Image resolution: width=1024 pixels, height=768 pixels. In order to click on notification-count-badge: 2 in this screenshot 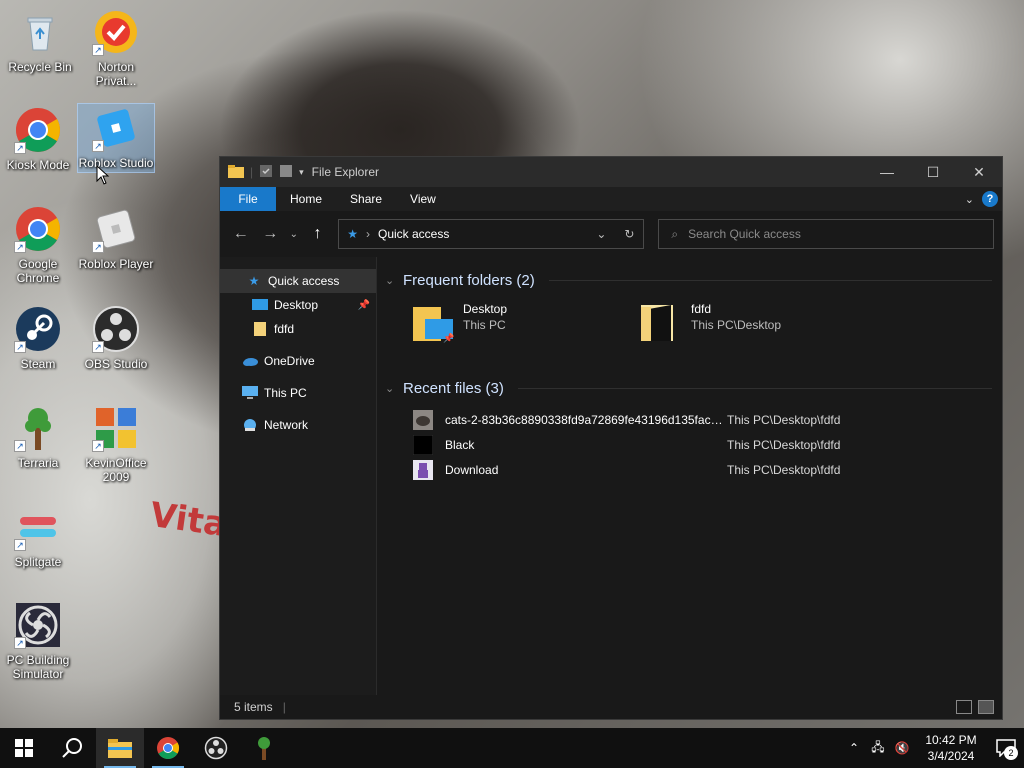, I will do `click(1011, 753)`.